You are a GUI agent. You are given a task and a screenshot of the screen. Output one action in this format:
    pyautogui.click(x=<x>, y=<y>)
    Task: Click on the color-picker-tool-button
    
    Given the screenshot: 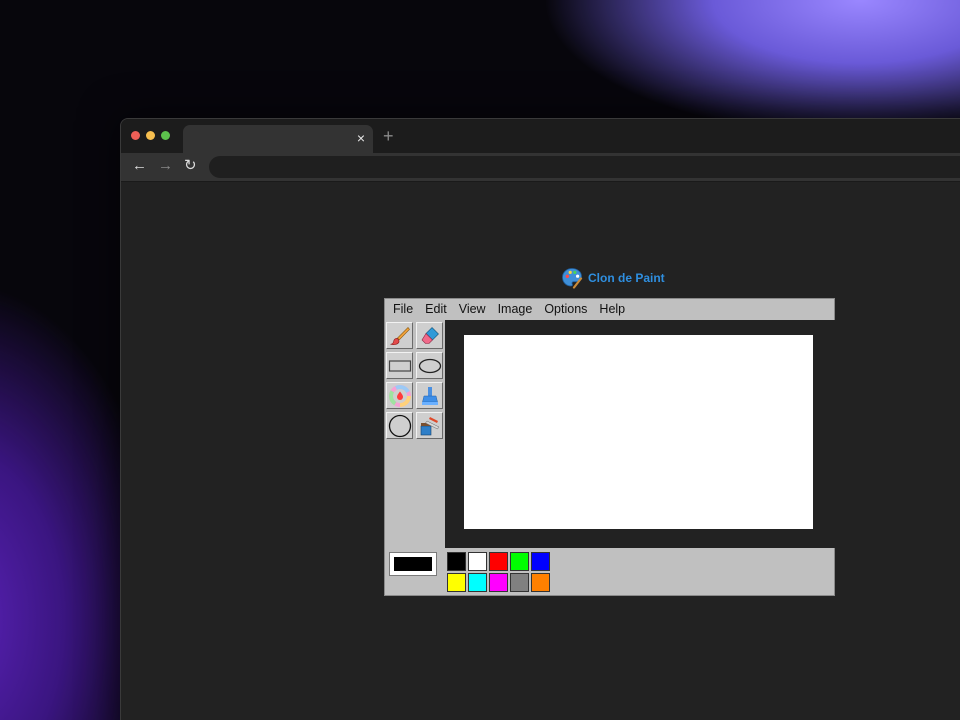 What is the action you would take?
    pyautogui.click(x=399, y=395)
    